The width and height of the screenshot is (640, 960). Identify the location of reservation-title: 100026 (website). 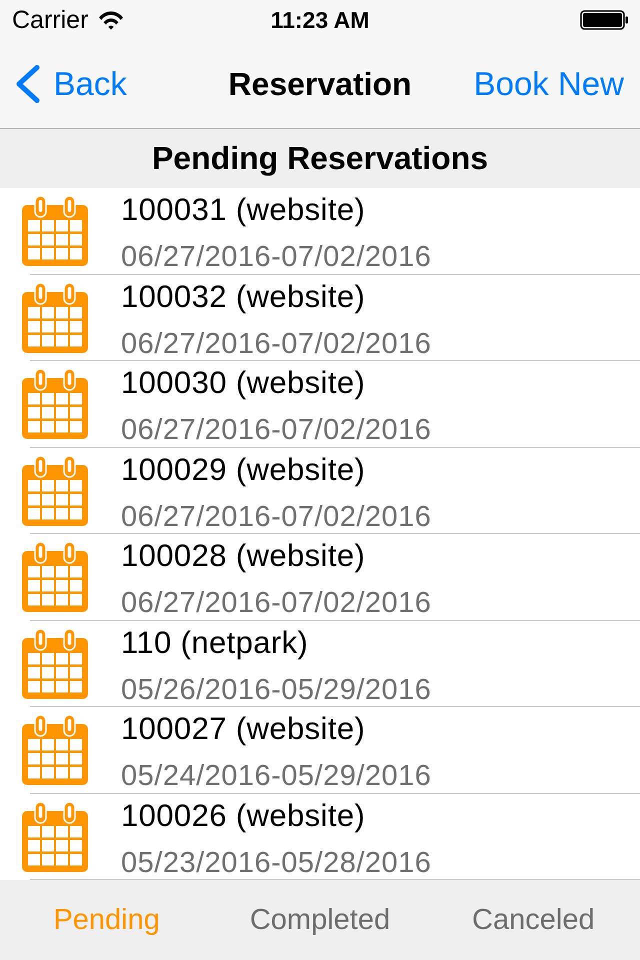
(243, 816).